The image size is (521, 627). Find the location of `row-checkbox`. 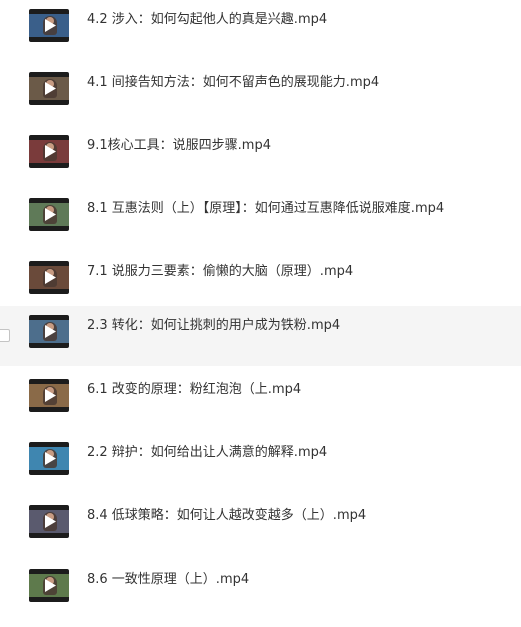

row-checkbox is located at coordinates (5, 335).